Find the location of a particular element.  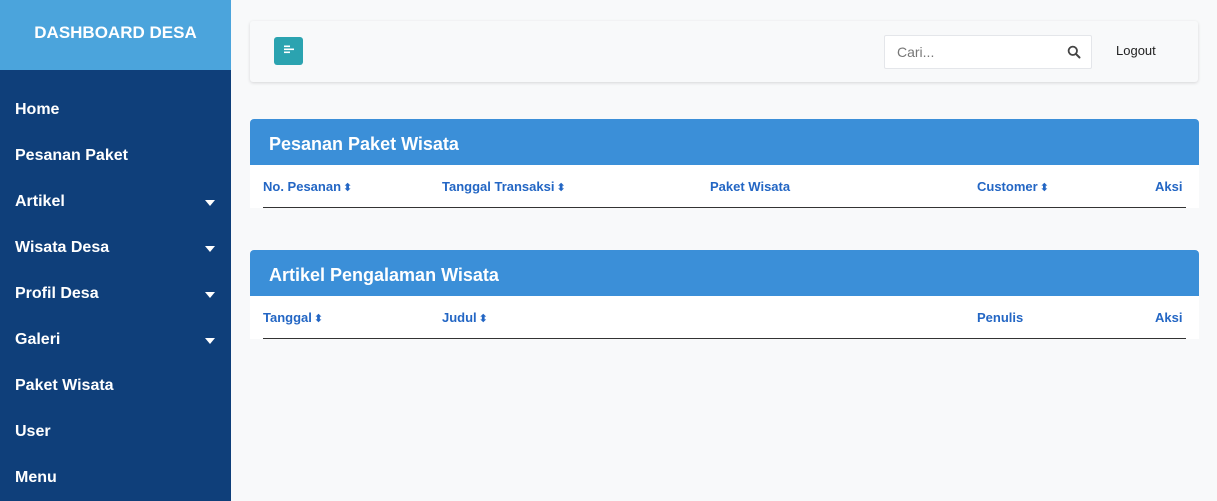

articles-table-header: Tanggal ⬍ Judul ⬍ Penulis Aksi is located at coordinates (724, 317).